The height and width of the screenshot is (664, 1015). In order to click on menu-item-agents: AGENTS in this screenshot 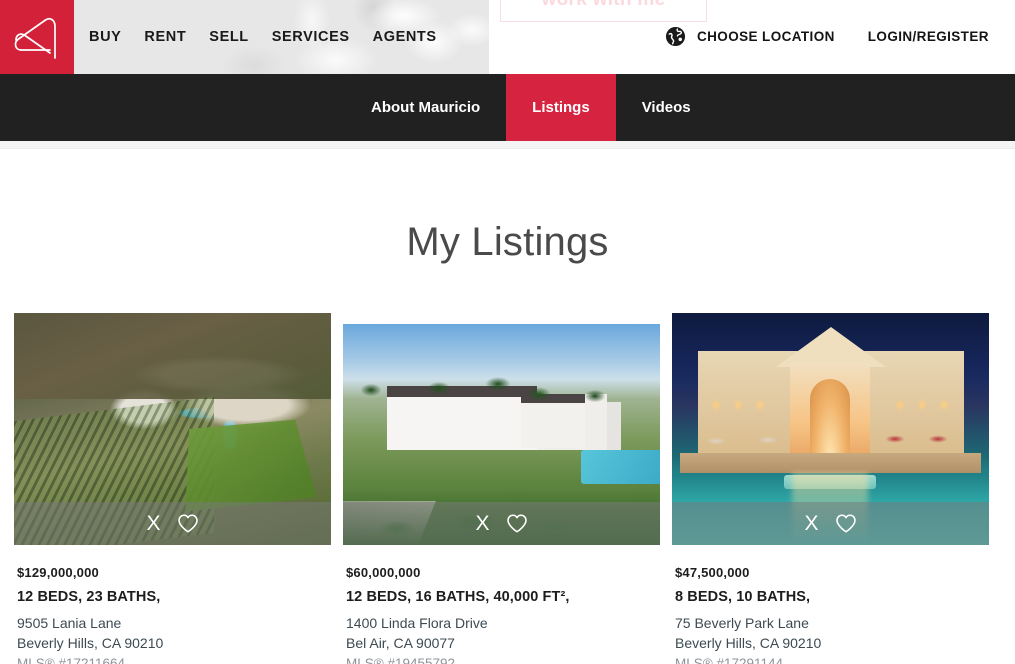, I will do `click(405, 37)`.